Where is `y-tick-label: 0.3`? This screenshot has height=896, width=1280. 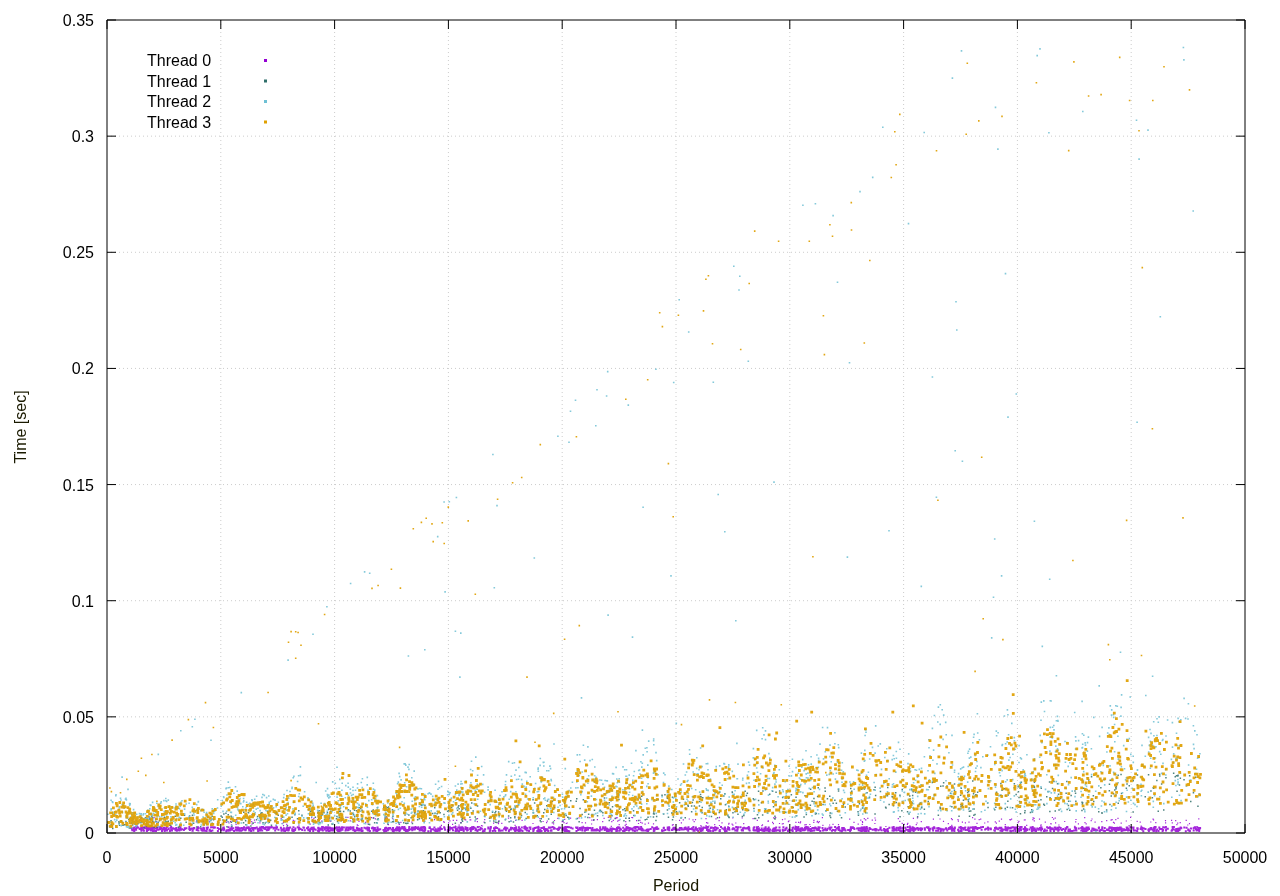
y-tick-label: 0.3 is located at coordinates (82, 137).